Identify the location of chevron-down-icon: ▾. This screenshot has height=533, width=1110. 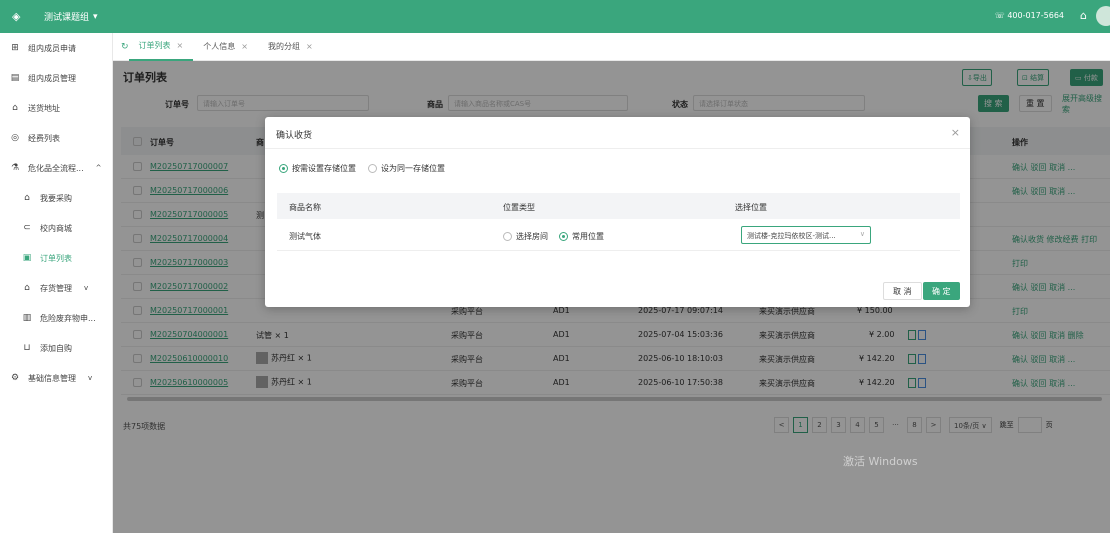
(95, 16).